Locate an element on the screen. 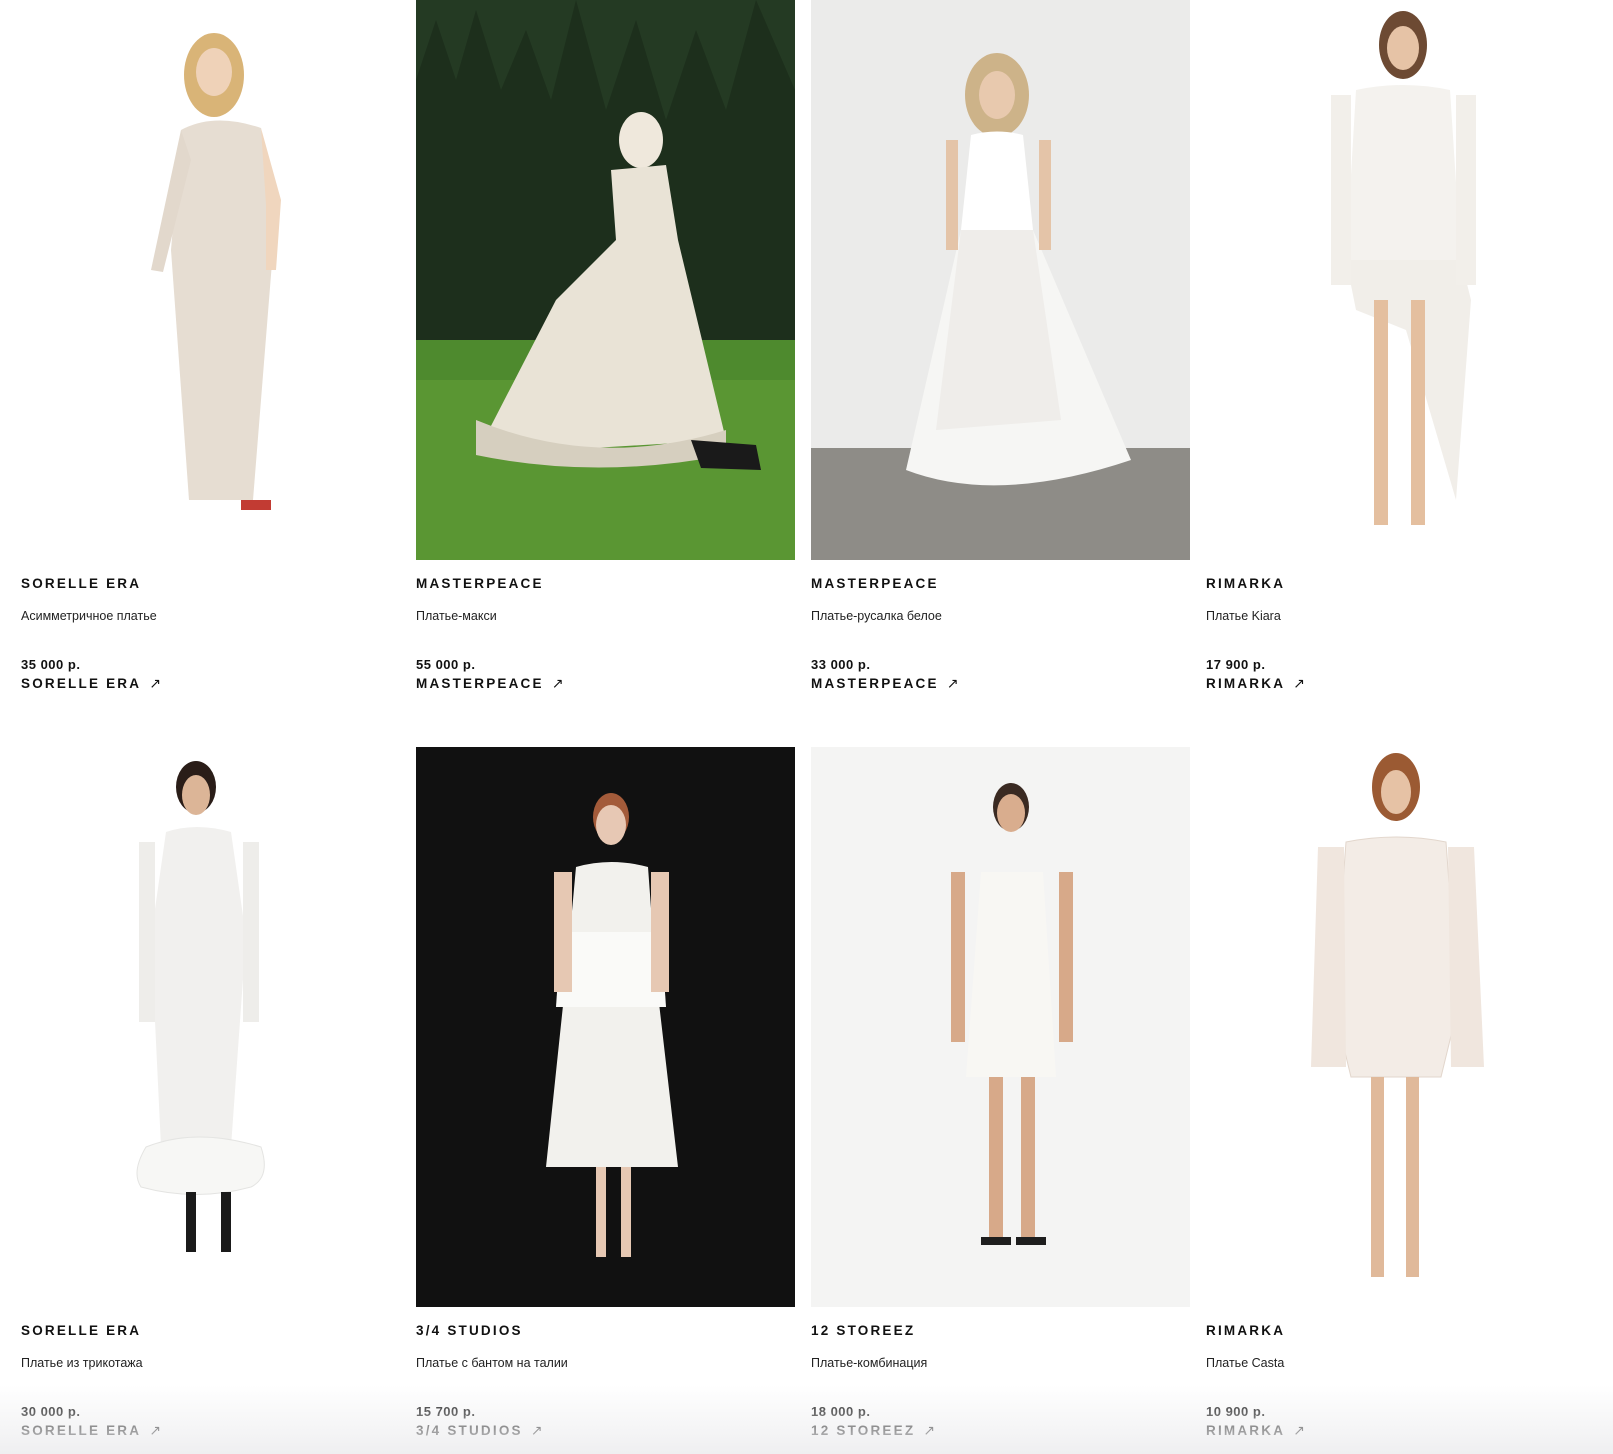 This screenshot has height=1454, width=1613. product-name: Платье-макси is located at coordinates (456, 616).